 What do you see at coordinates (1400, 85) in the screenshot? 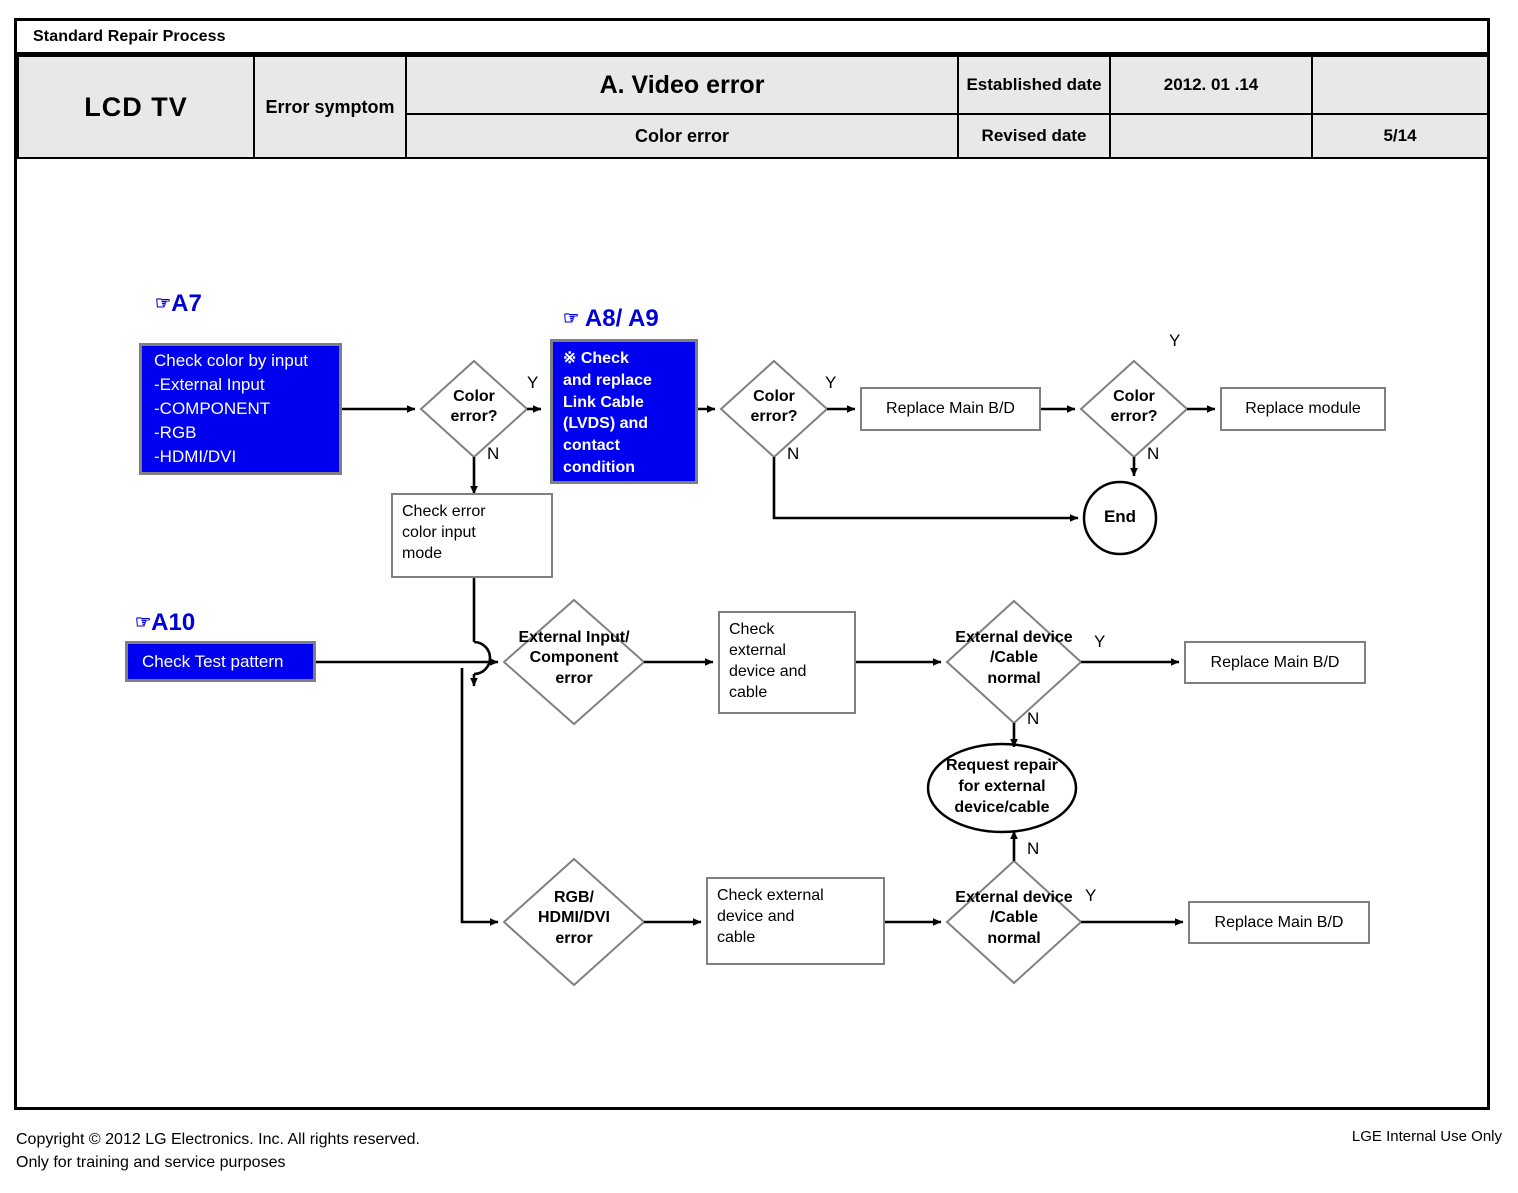
I see `top-right-blank-cell` at bounding box center [1400, 85].